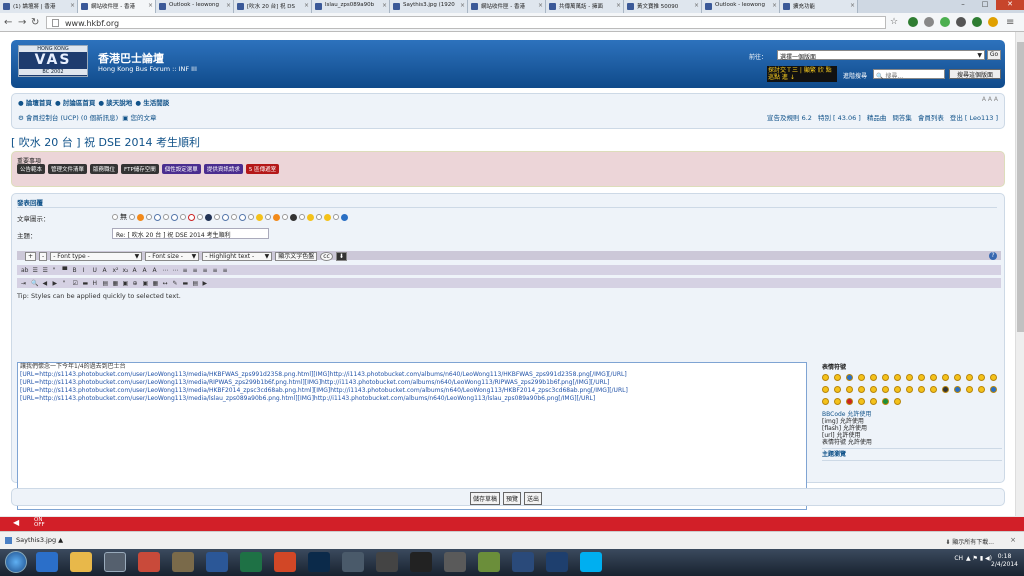 This screenshot has width=1024, height=576. I want to click on breadcrumb-item: ● 討論區首頁, so click(75, 103).